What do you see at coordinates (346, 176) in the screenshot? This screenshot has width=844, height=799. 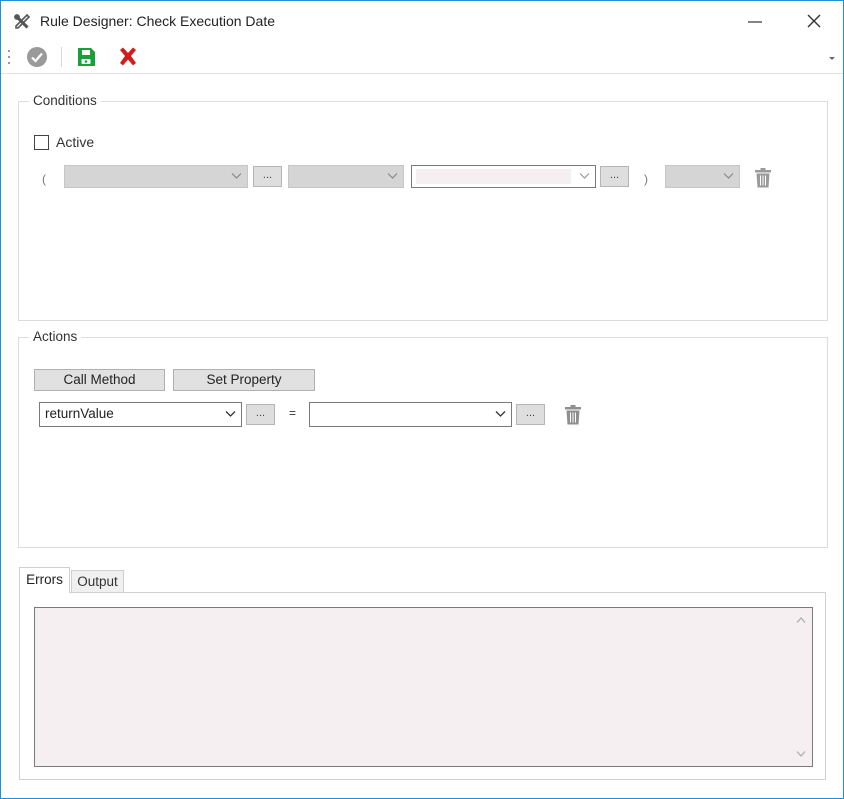 I see `condition-operator-select` at bounding box center [346, 176].